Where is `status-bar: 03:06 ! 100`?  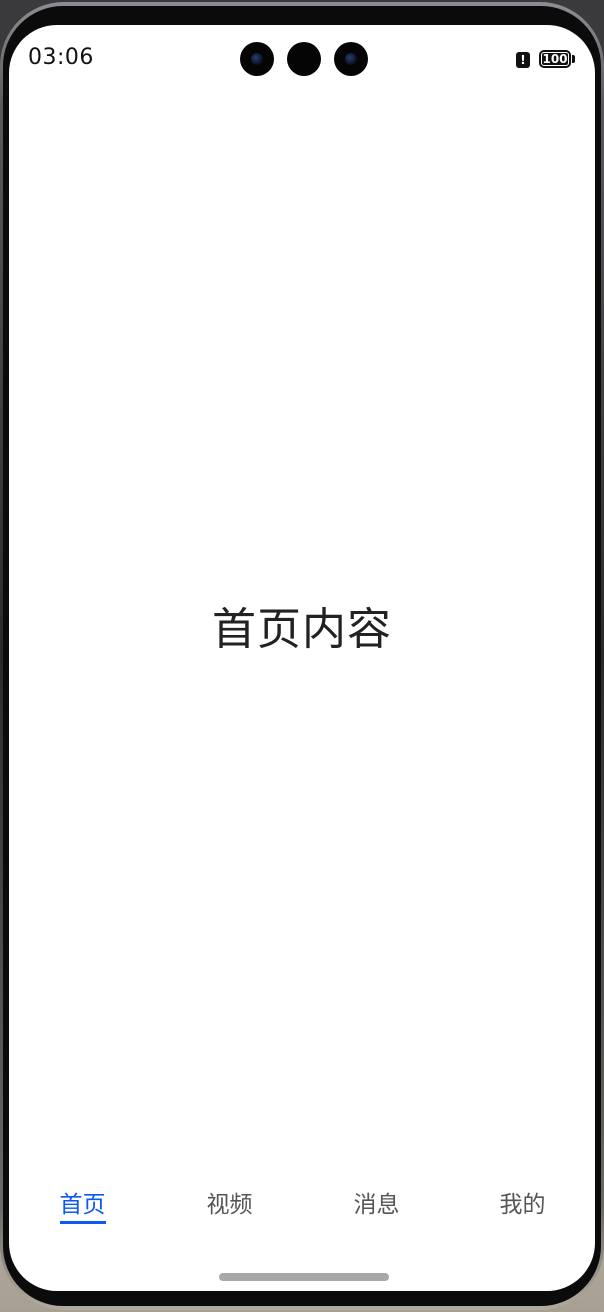 status-bar: 03:06 ! 100 is located at coordinates (302, 60).